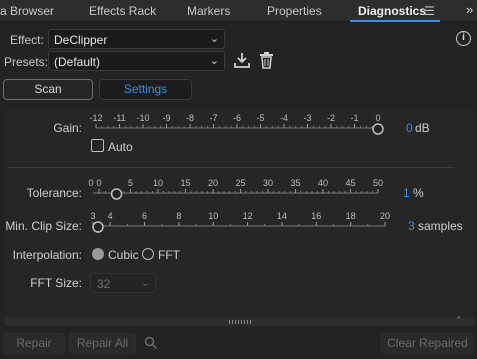 The image size is (477, 359). I want to click on tick-label: -6, so click(237, 118).